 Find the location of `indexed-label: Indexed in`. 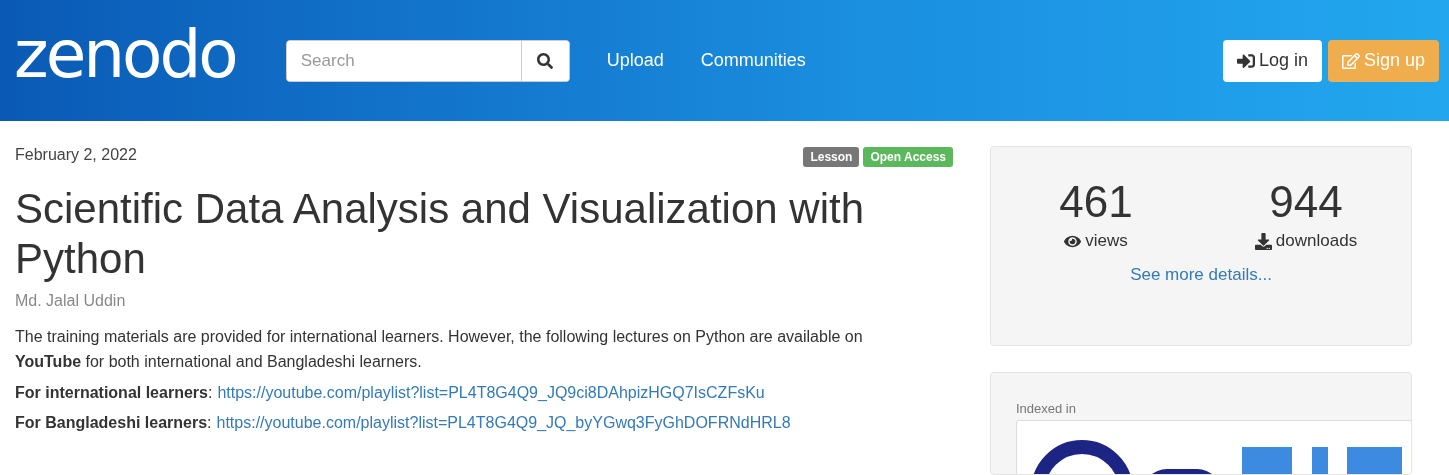

indexed-label: Indexed in is located at coordinates (1046, 408).